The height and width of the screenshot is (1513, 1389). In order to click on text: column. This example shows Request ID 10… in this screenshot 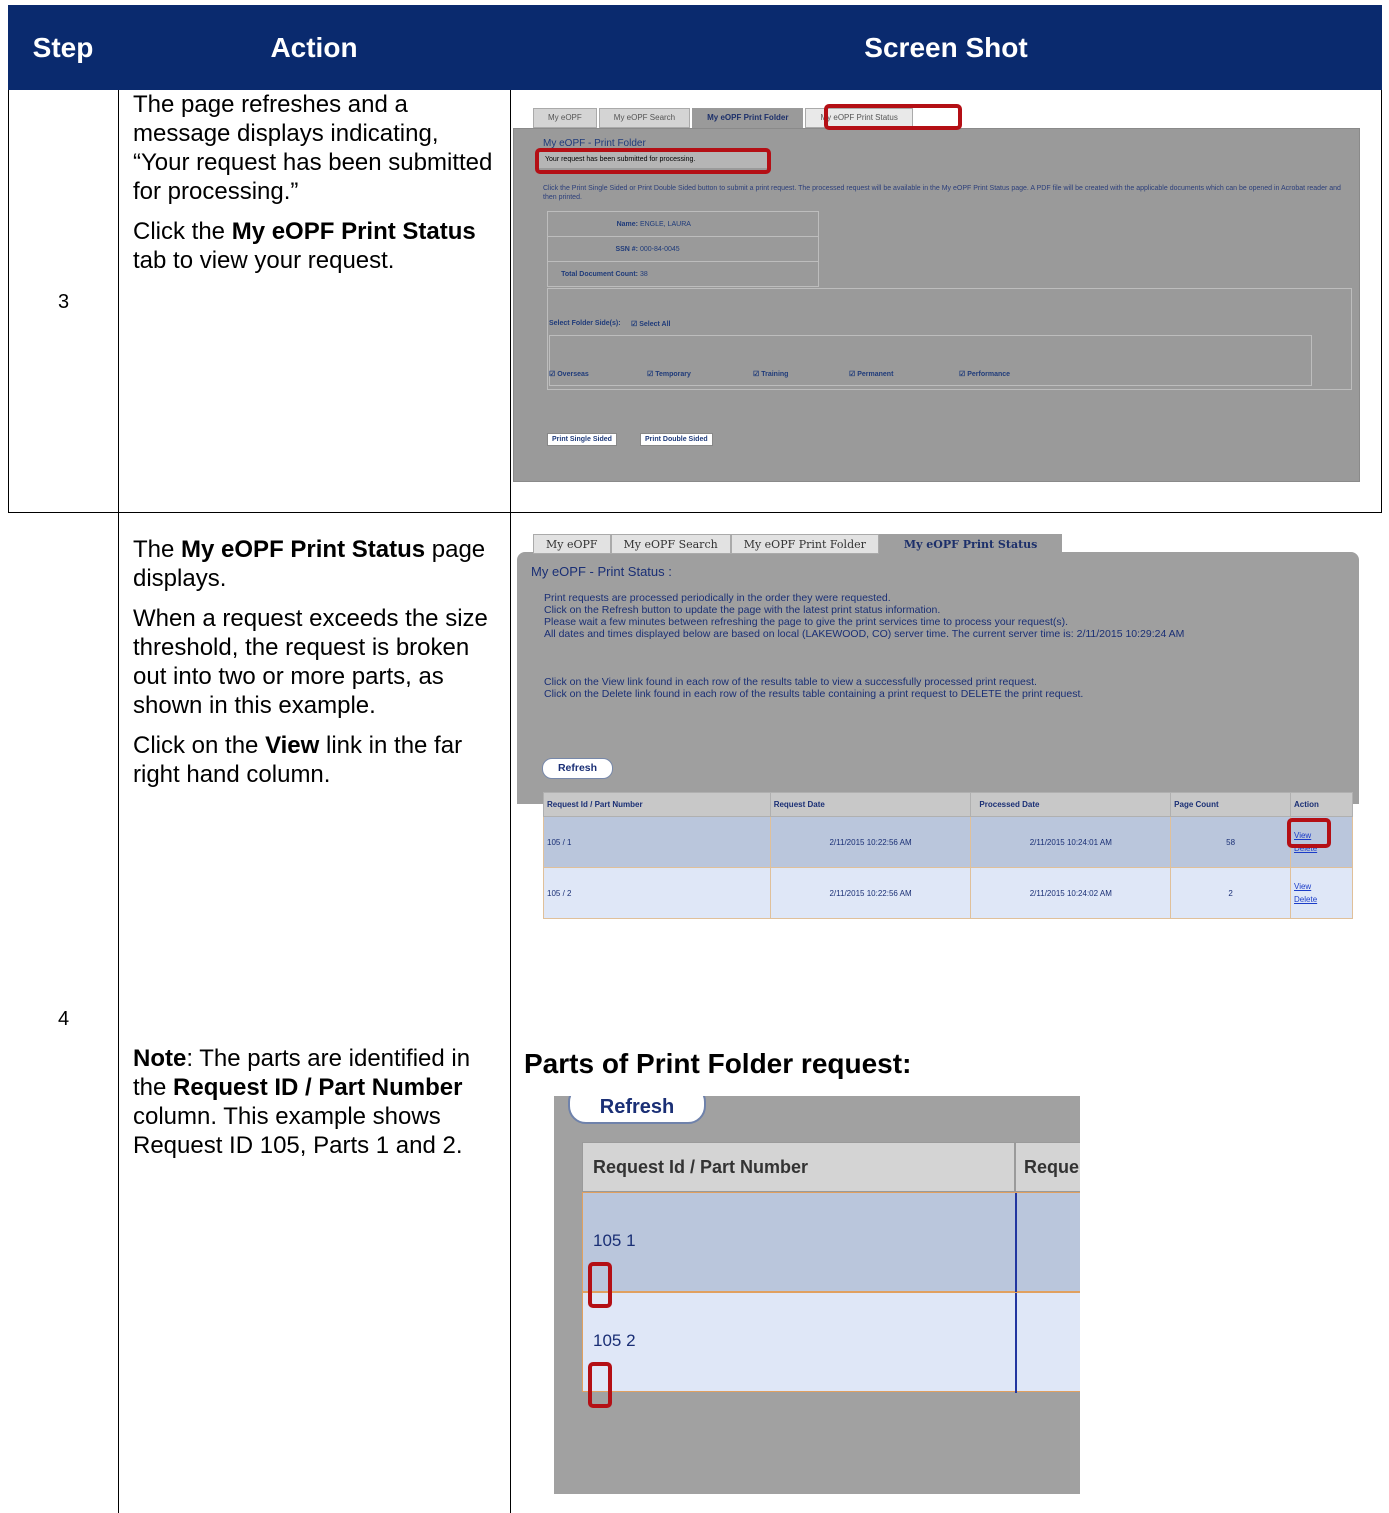, I will do `click(298, 1131)`.